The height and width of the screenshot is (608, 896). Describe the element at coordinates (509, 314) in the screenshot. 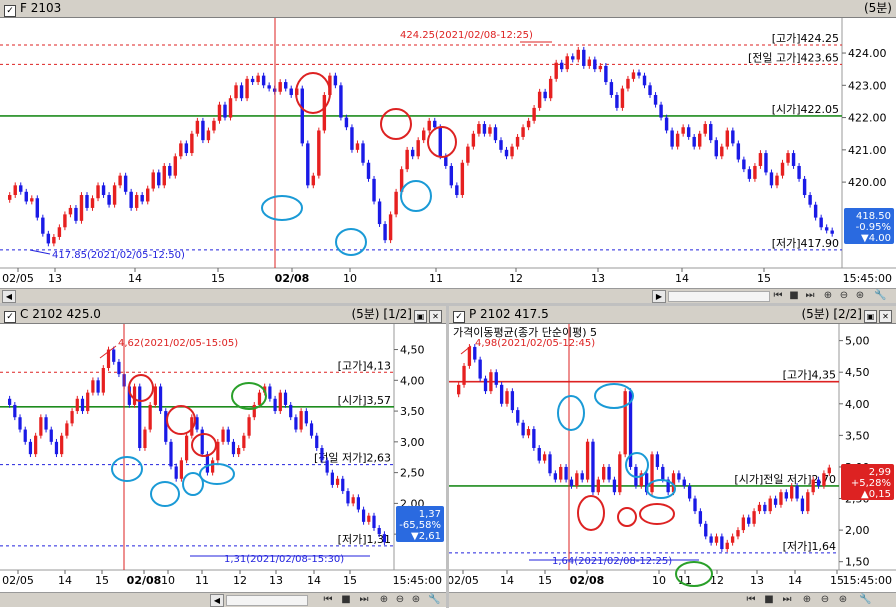

I see `right-chart-title: P 2102 417.5` at that location.